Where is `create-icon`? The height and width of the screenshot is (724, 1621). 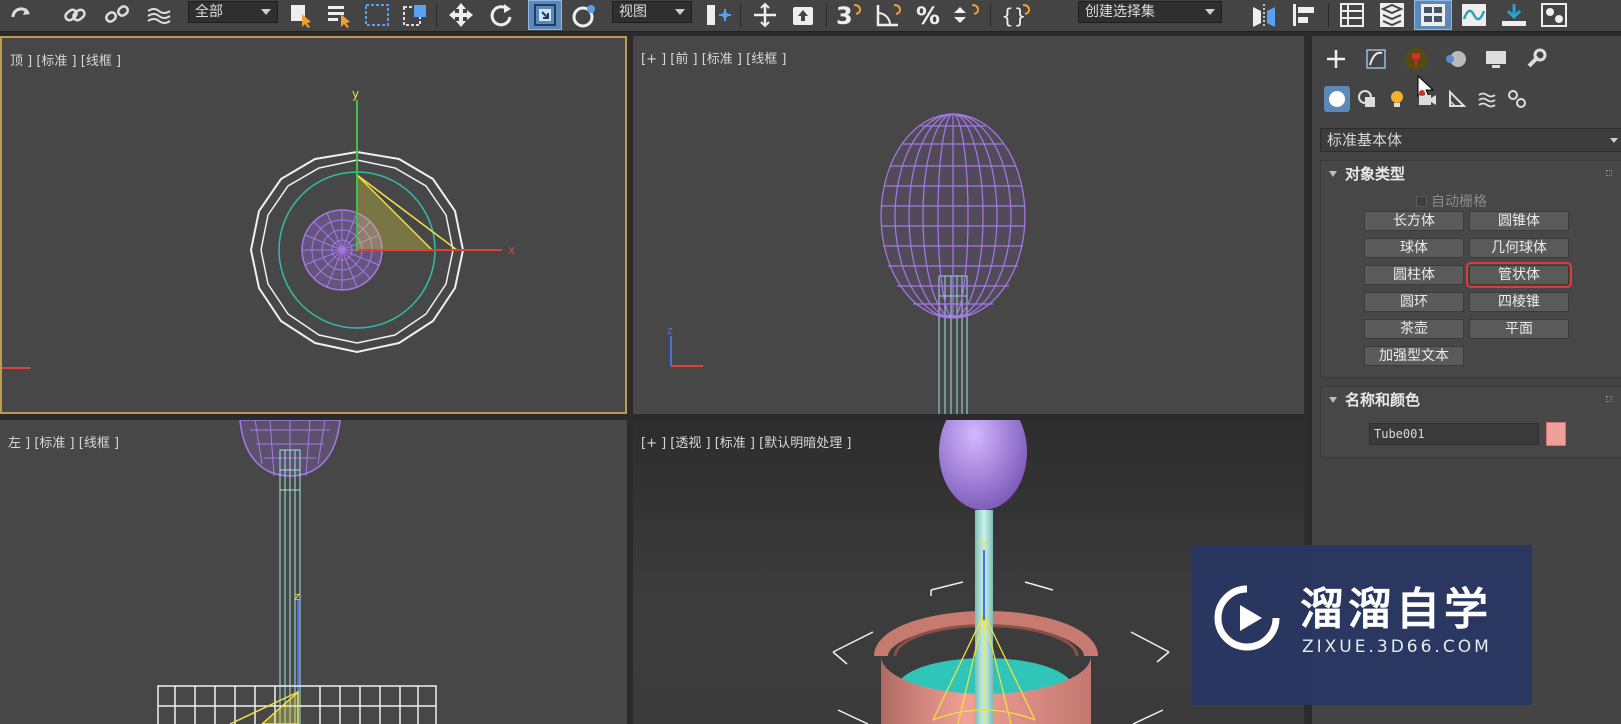 create-icon is located at coordinates (1336, 59).